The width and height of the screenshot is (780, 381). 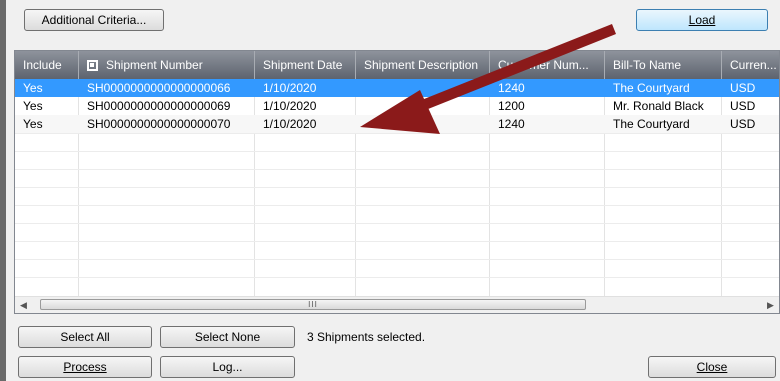 I want to click on column-header-bill-to-name: Bill-To Name, so click(x=663, y=65).